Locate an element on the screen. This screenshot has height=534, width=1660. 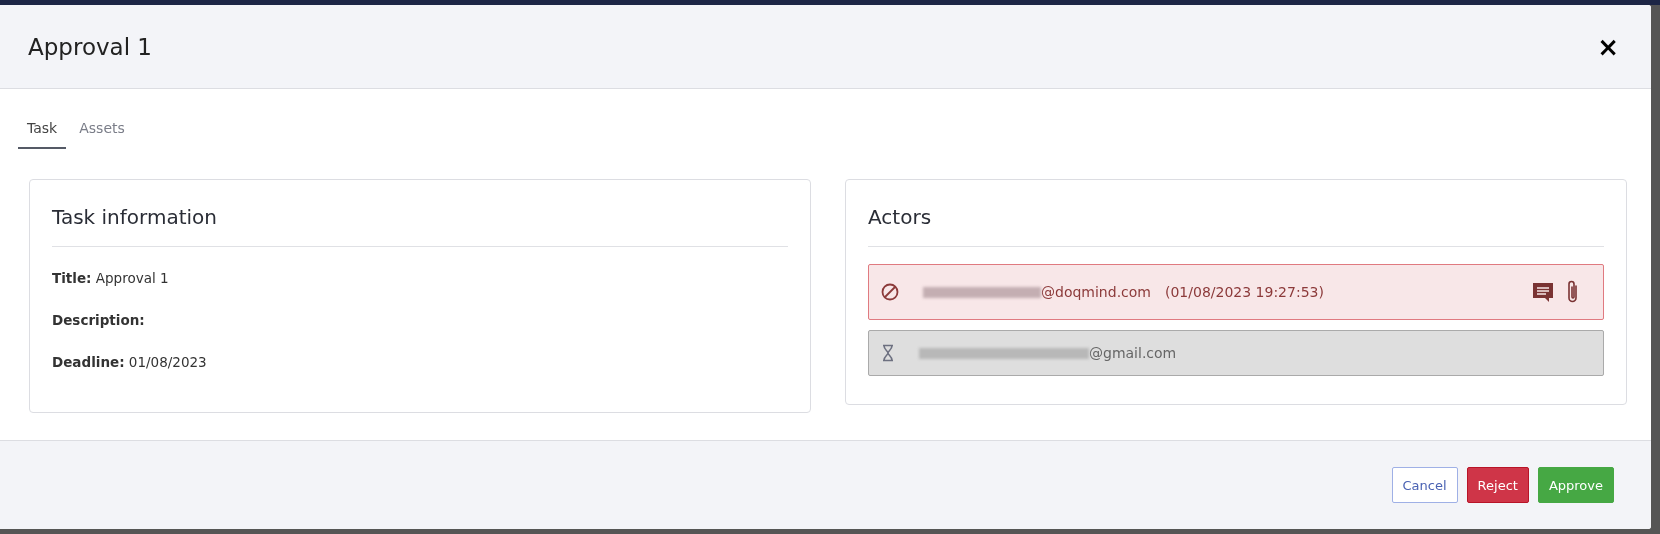
reject-button: Reject is located at coordinates (1497, 485).